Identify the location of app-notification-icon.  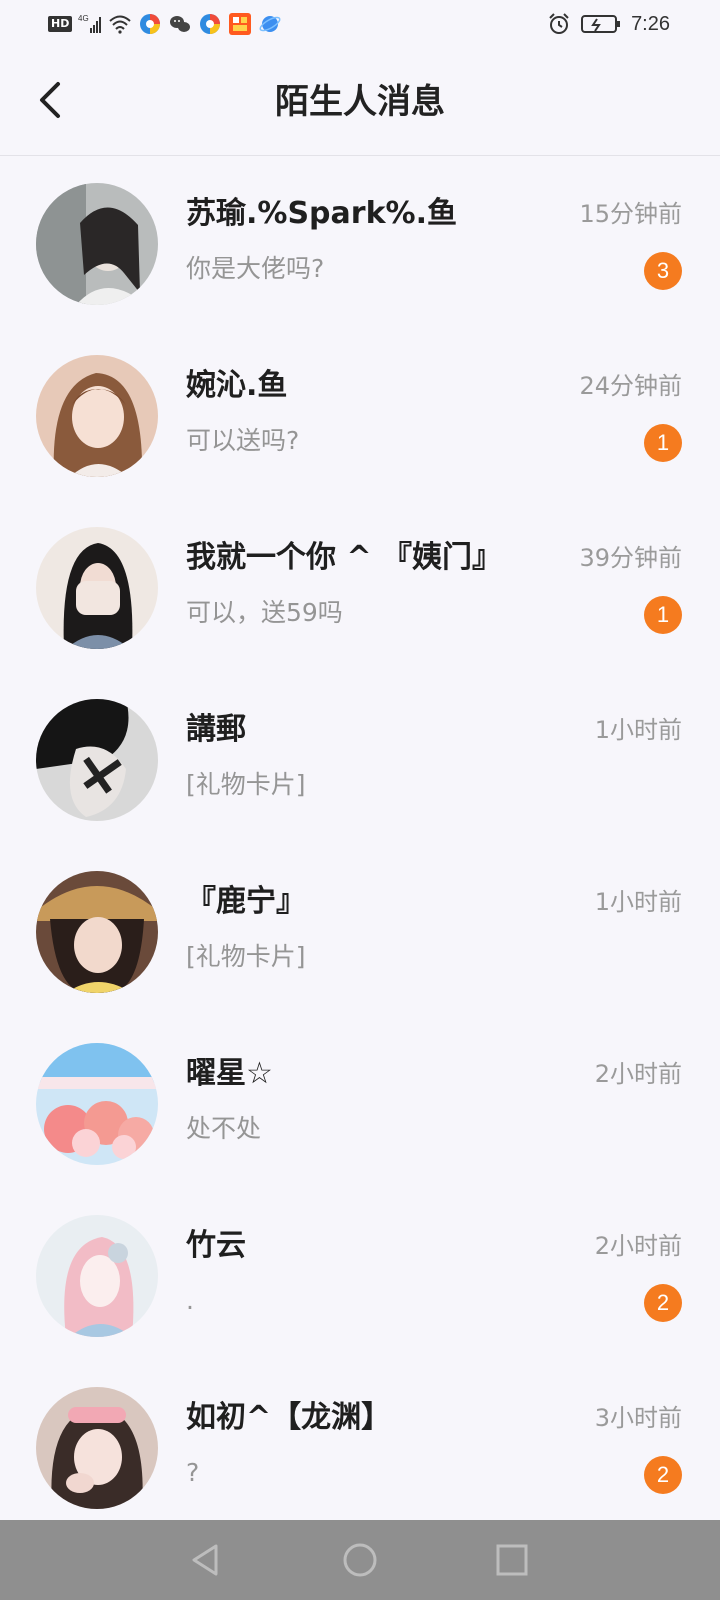
(150, 24).